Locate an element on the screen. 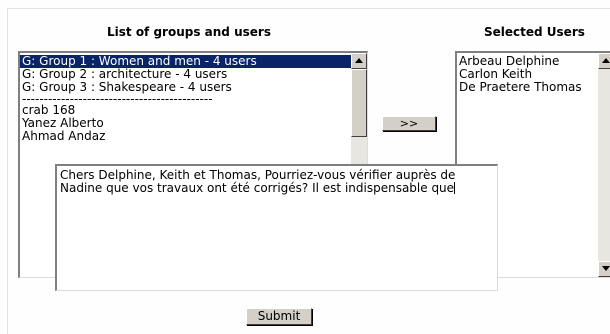 This screenshot has width=610, height=334. group-option-3: G: Group 3 : Shakespeare - 4 users is located at coordinates (185, 87).